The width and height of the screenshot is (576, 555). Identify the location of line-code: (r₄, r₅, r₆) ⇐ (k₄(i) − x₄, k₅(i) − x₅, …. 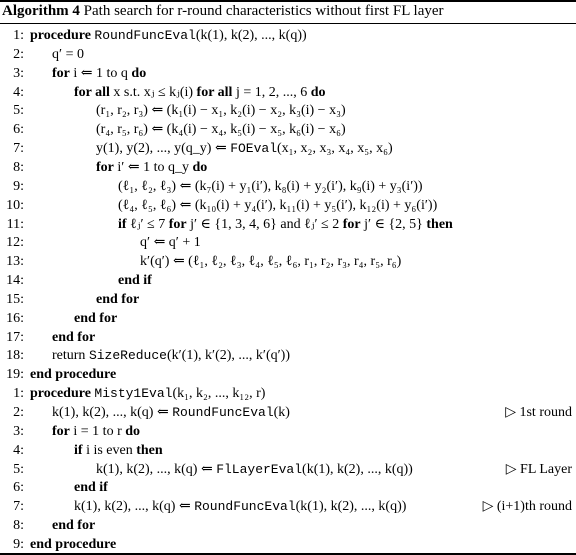
(221, 130).